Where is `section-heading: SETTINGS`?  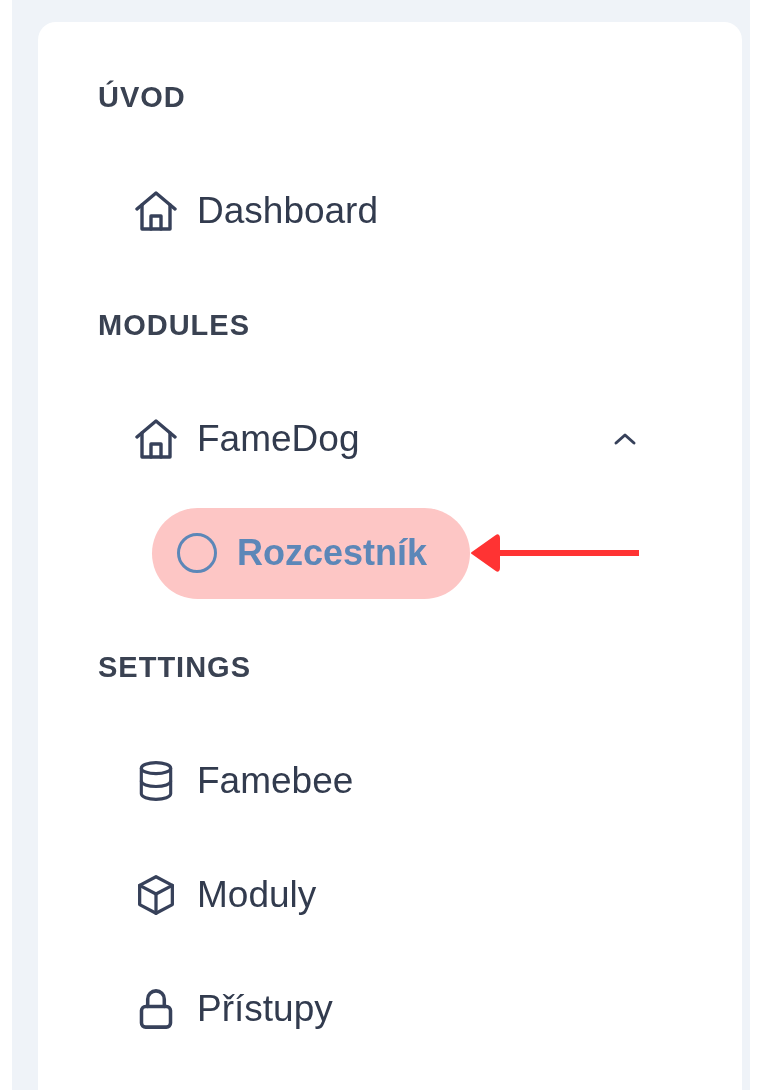 section-heading: SETTINGS is located at coordinates (174, 667).